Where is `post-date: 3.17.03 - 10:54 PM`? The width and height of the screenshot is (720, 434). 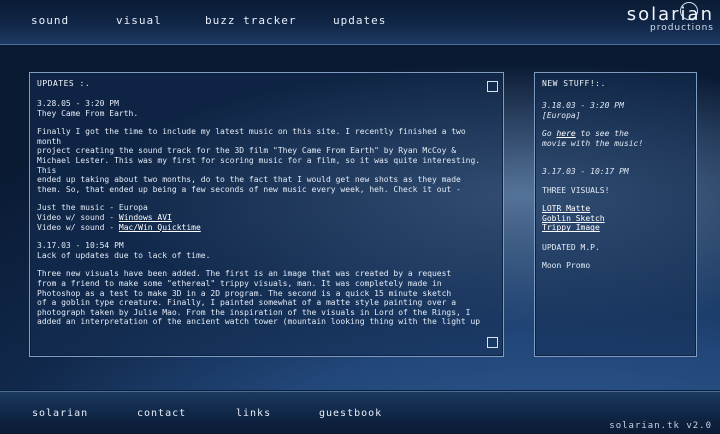
post-date: 3.17.03 - 10:54 PM is located at coordinates (80, 246).